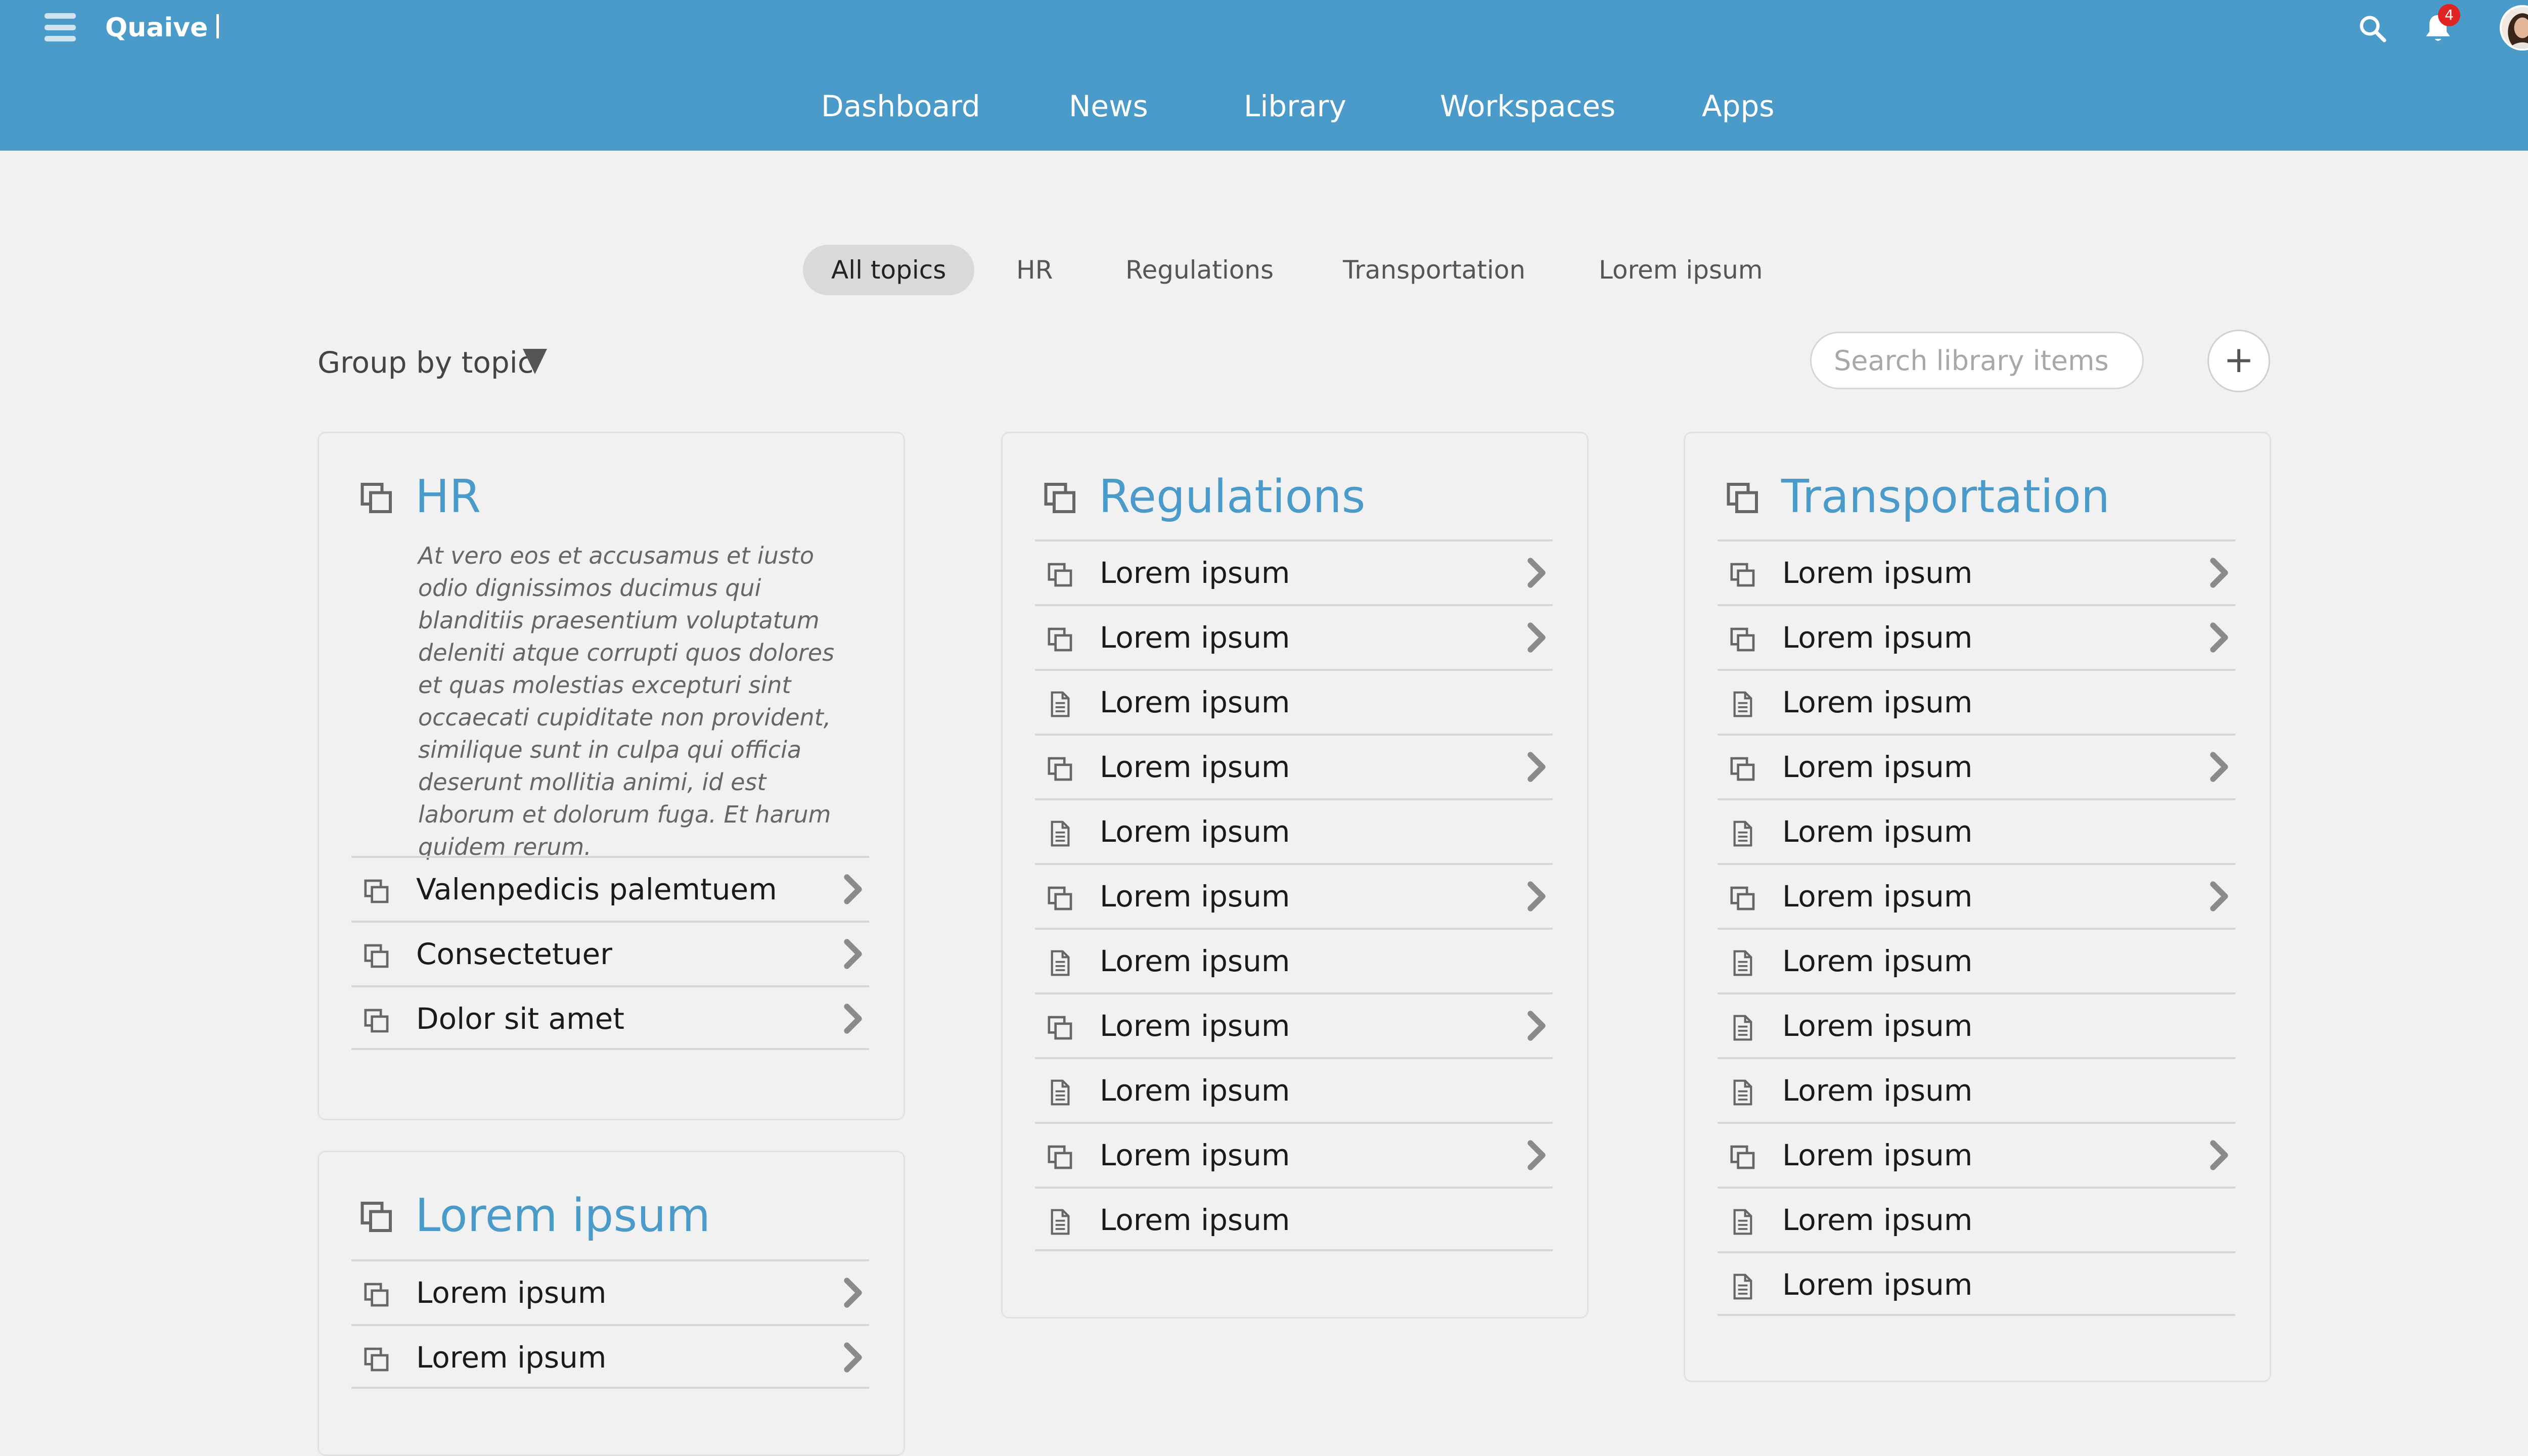  Describe the element at coordinates (1035, 270) in the screenshot. I see `topic-pill-hr: HR` at that location.